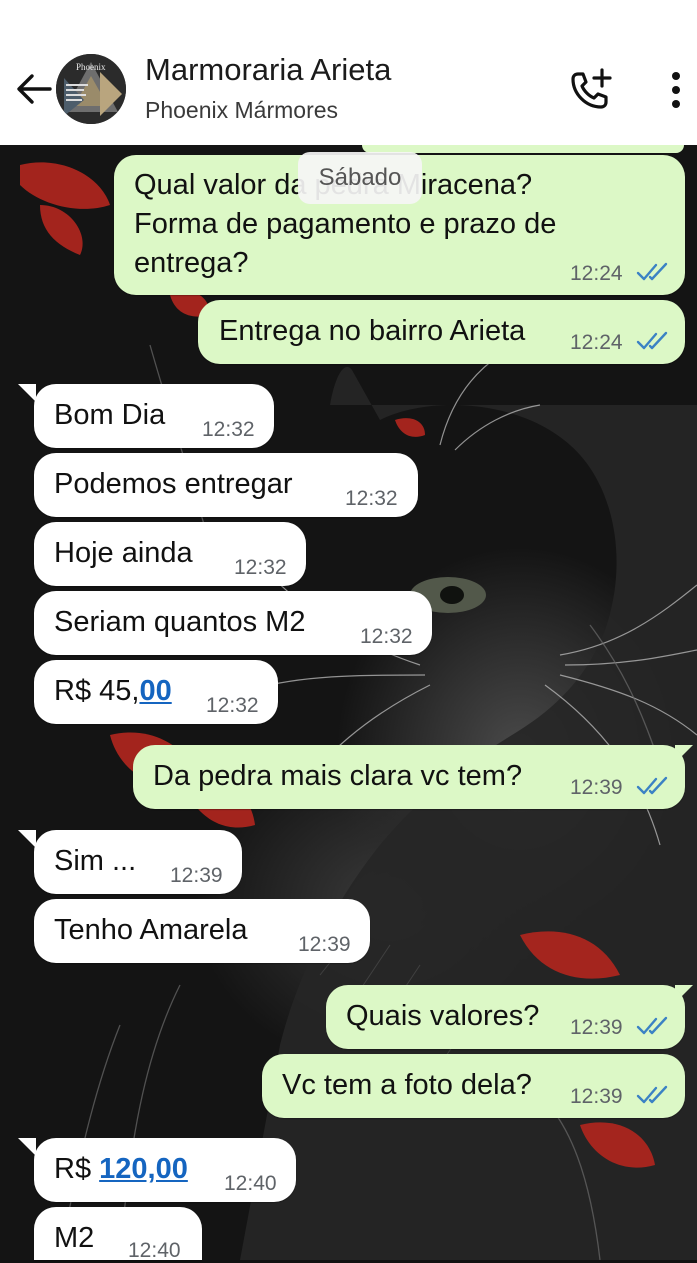 The width and height of the screenshot is (697, 1263). I want to click on add-call-button, so click(590, 90).